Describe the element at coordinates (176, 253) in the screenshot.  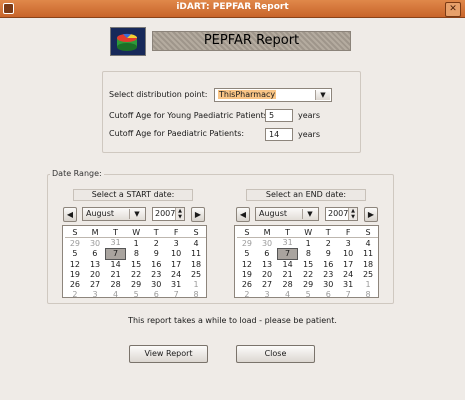
I see `calendar-day: 10` at that location.